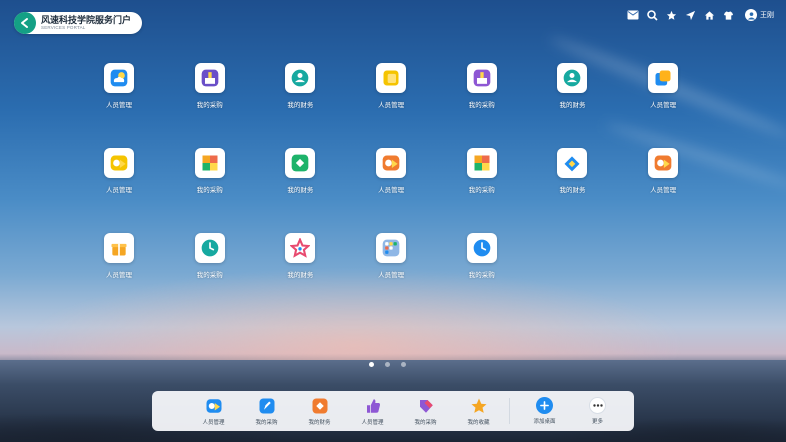 This screenshot has height=442, width=786. What do you see at coordinates (391, 248) in the screenshot?
I see `folder-icon` at bounding box center [391, 248].